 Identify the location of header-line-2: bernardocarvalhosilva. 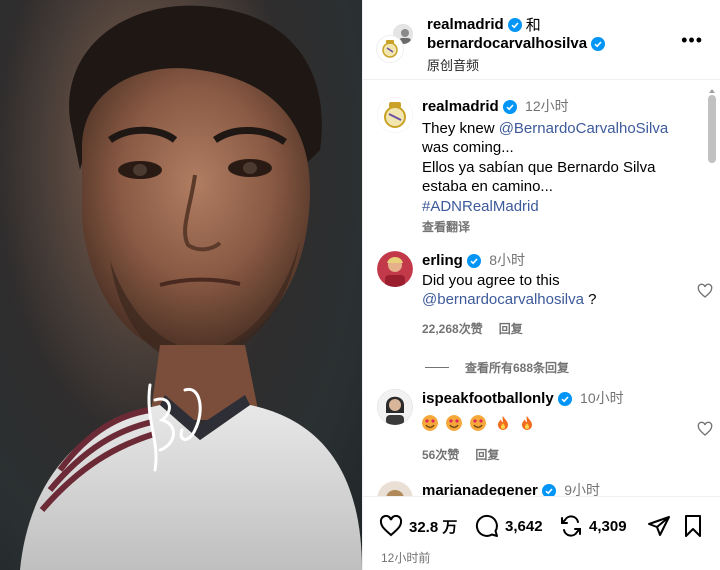
(516, 43).